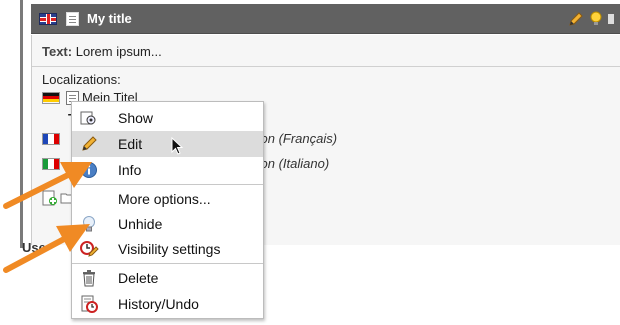  What do you see at coordinates (169, 249) in the screenshot?
I see `menu-item-label: Visibility settings` at bounding box center [169, 249].